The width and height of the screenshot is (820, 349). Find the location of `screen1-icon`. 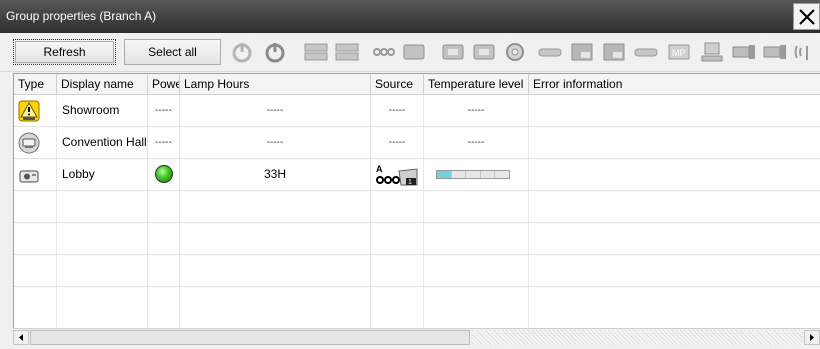

screen1-icon is located at coordinates (744, 52).